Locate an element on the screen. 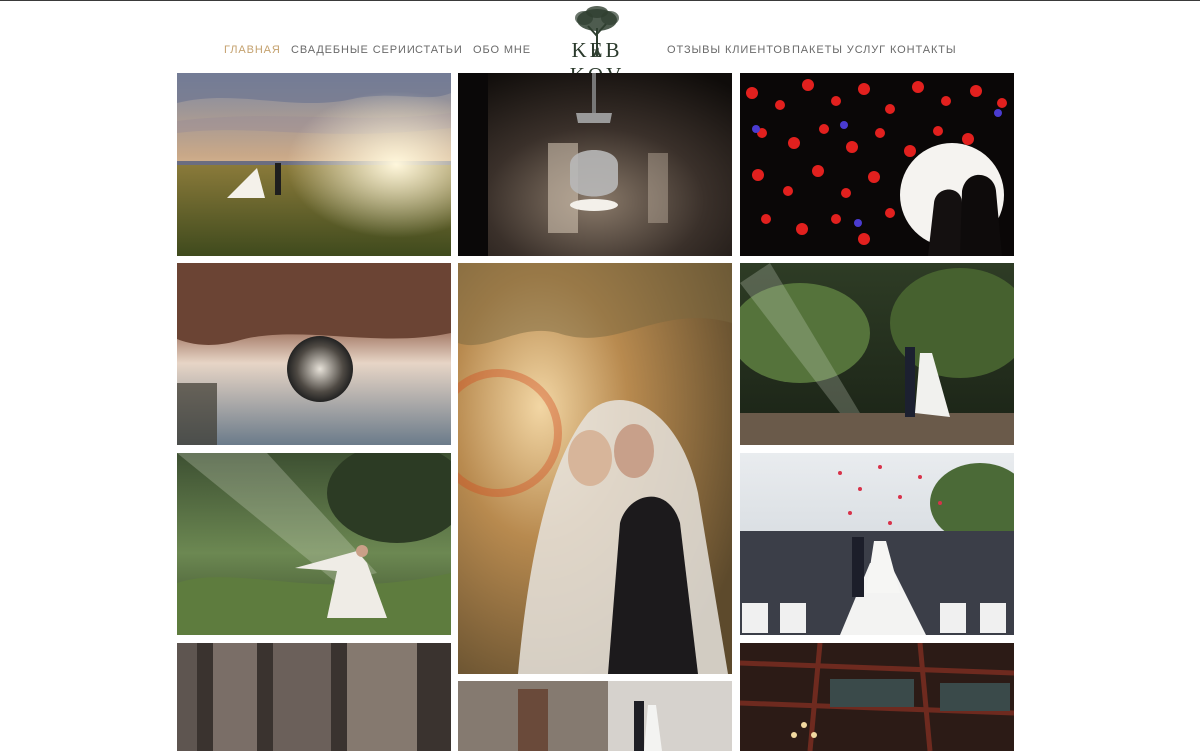  gallery-photo-stone-columns is located at coordinates (314, 697).